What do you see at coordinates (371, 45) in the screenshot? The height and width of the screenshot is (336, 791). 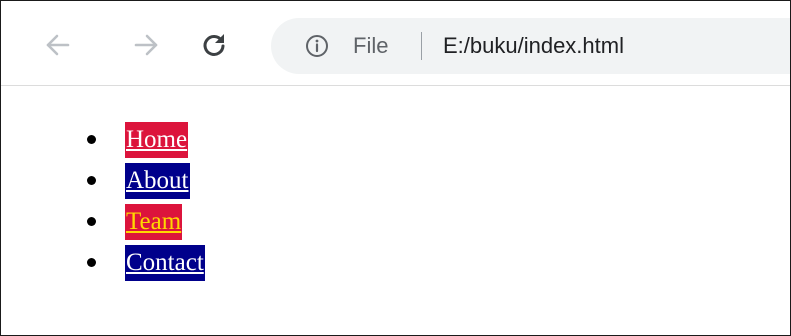 I see `origin-label: File` at bounding box center [371, 45].